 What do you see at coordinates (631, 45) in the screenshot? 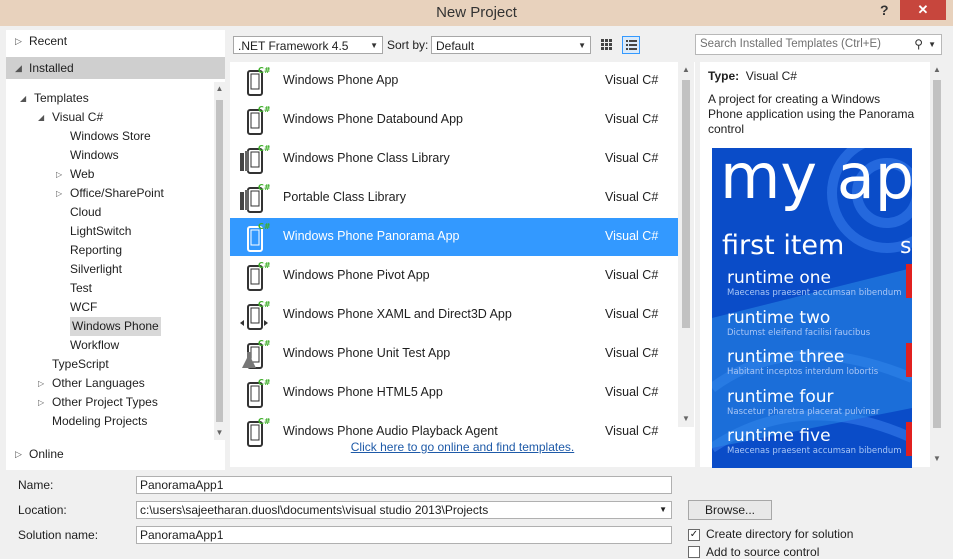
I see `list-view-button` at bounding box center [631, 45].